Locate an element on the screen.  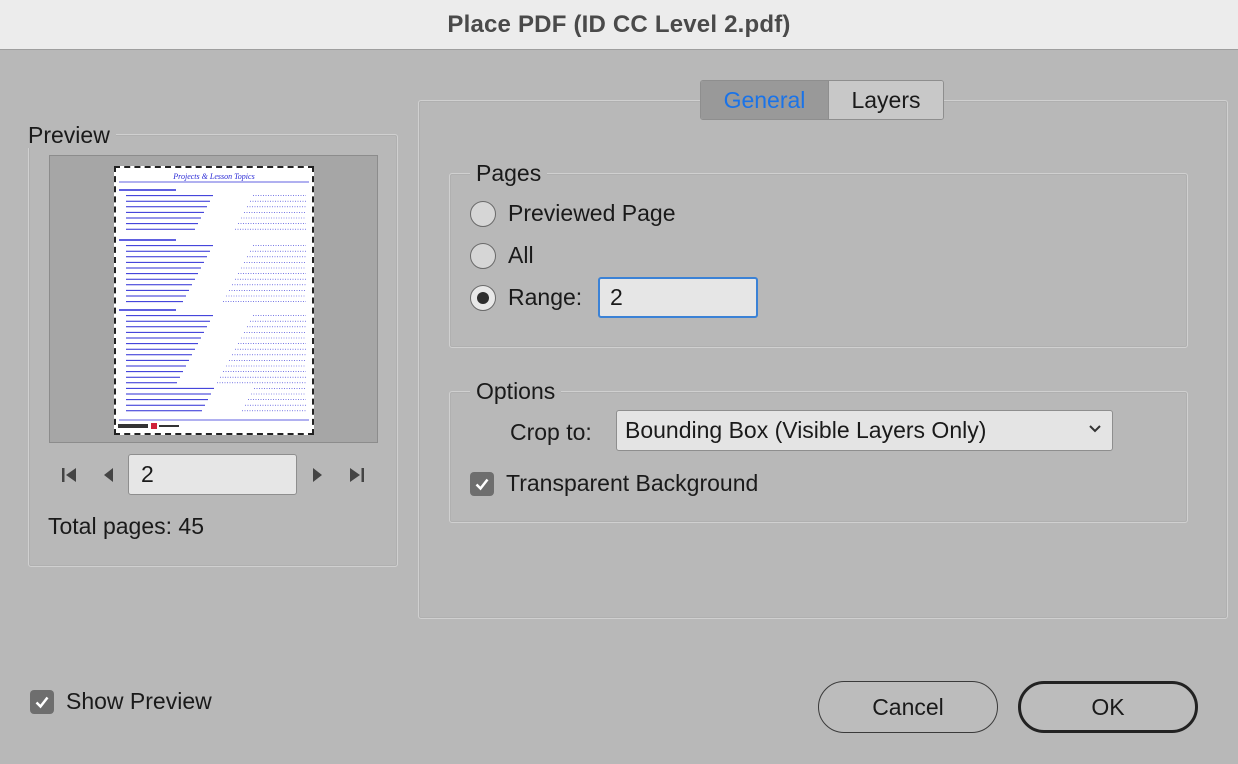
crop-to-label: Crop to: is located at coordinates (551, 432).